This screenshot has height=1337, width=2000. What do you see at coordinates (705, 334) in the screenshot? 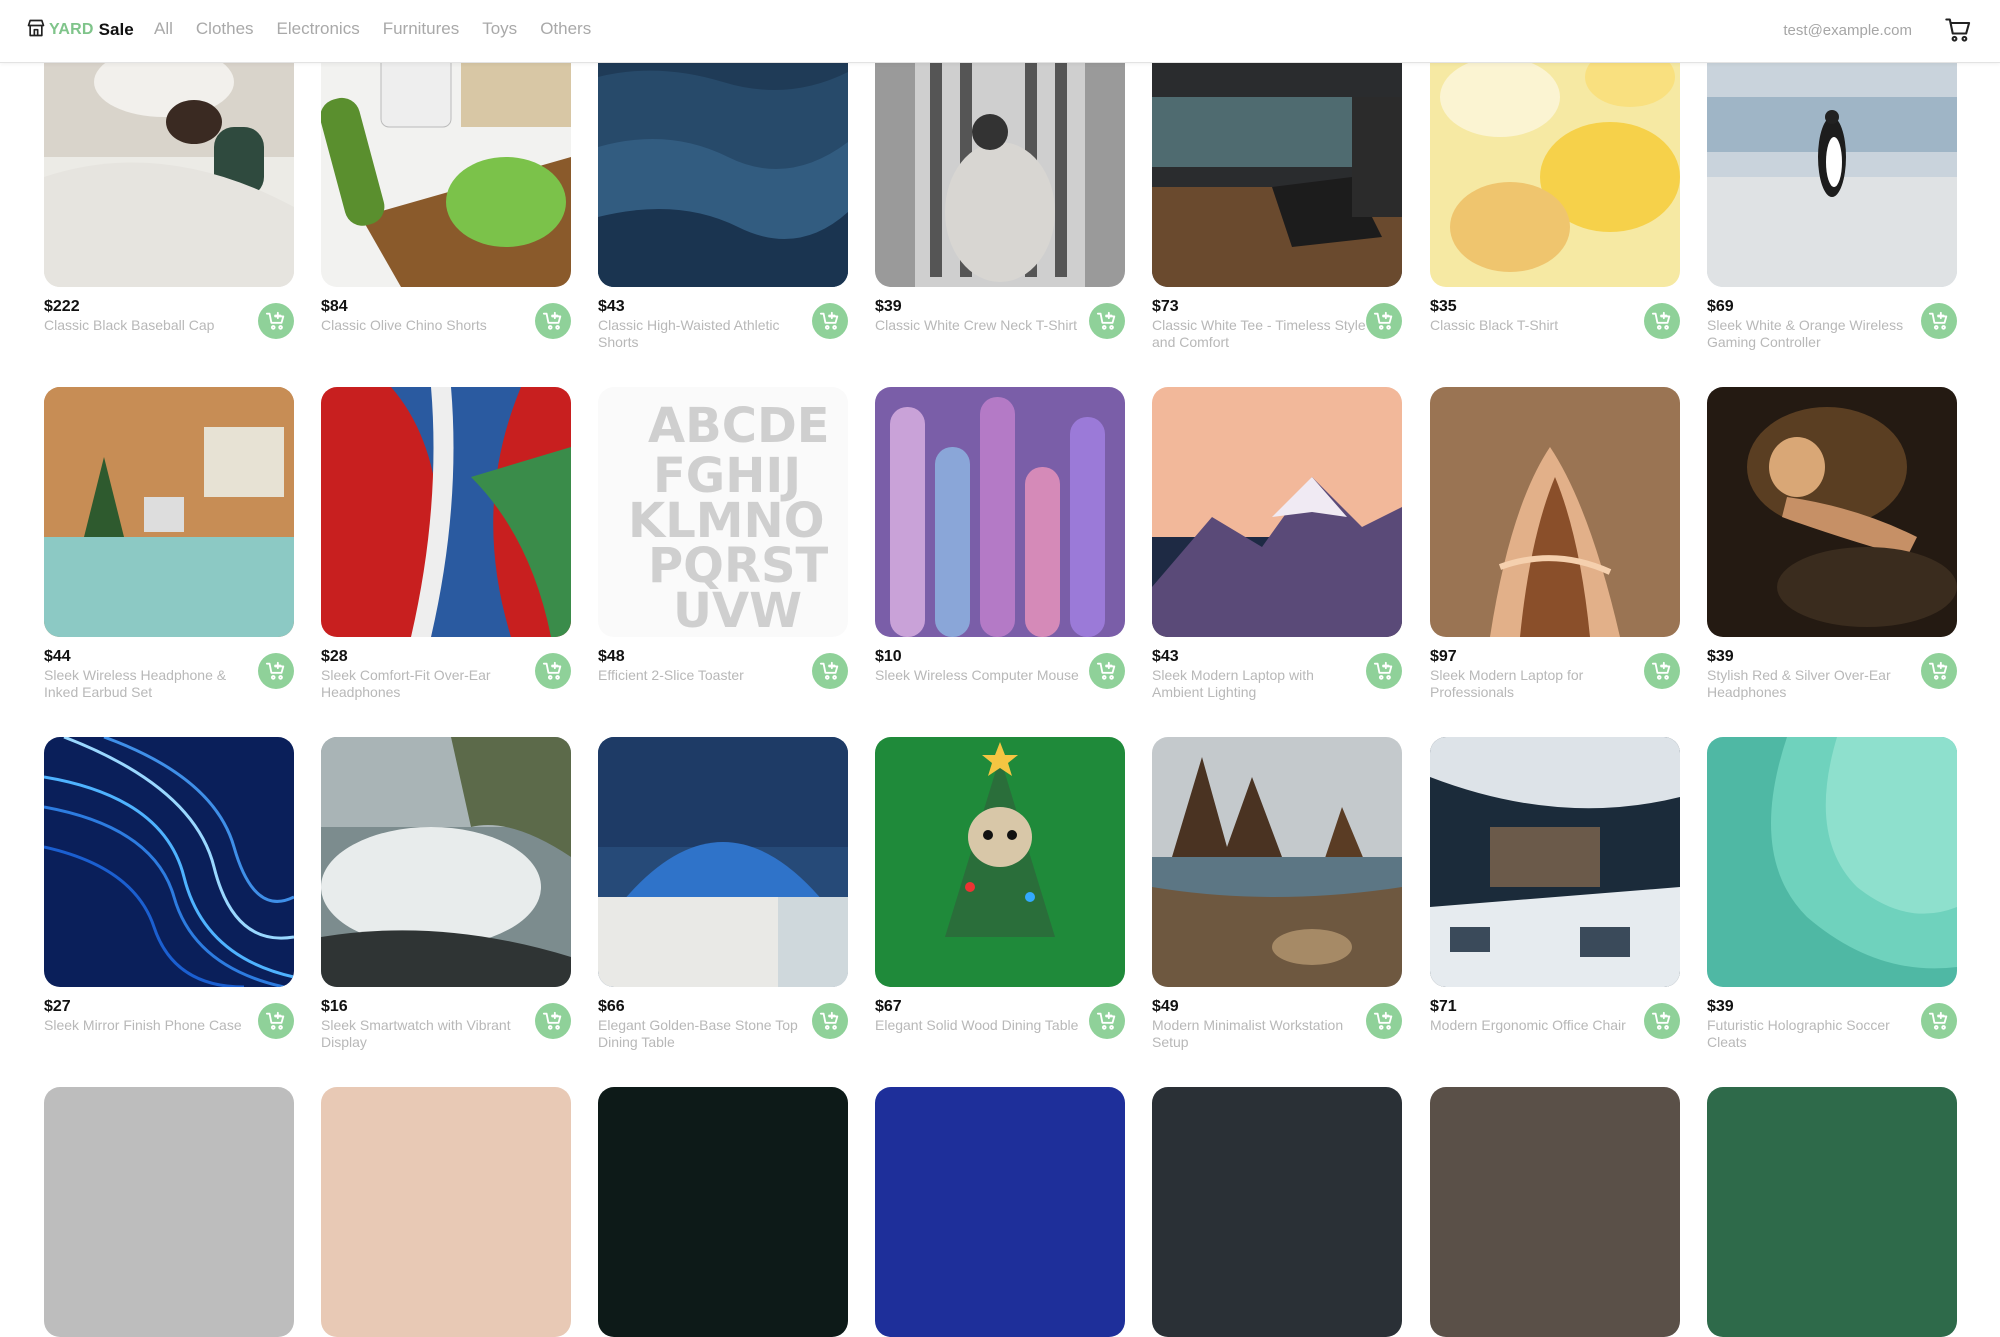
I see `product-title: Classic High-Waisted Athletic Shorts` at bounding box center [705, 334].